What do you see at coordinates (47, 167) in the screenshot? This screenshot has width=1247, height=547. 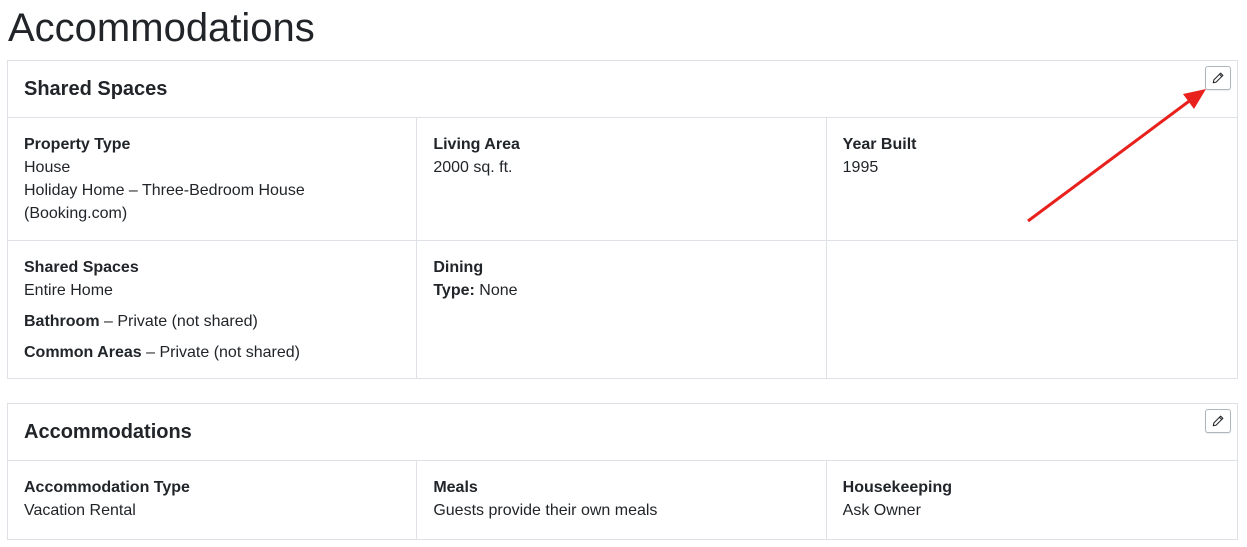 I see `property-type-value: House` at bounding box center [47, 167].